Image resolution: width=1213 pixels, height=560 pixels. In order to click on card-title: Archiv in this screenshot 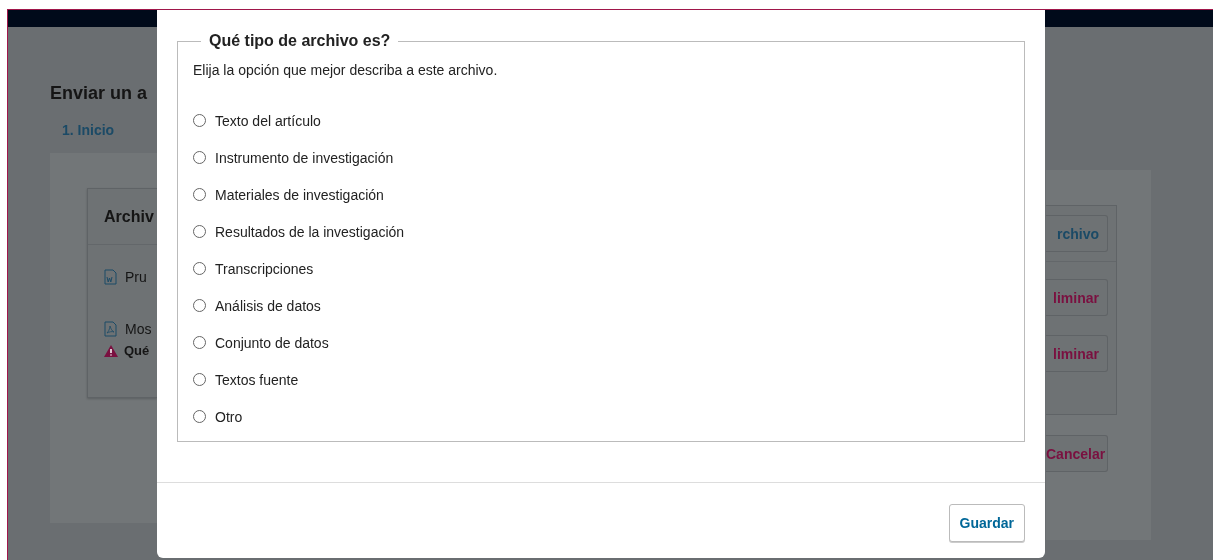, I will do `click(129, 216)`.